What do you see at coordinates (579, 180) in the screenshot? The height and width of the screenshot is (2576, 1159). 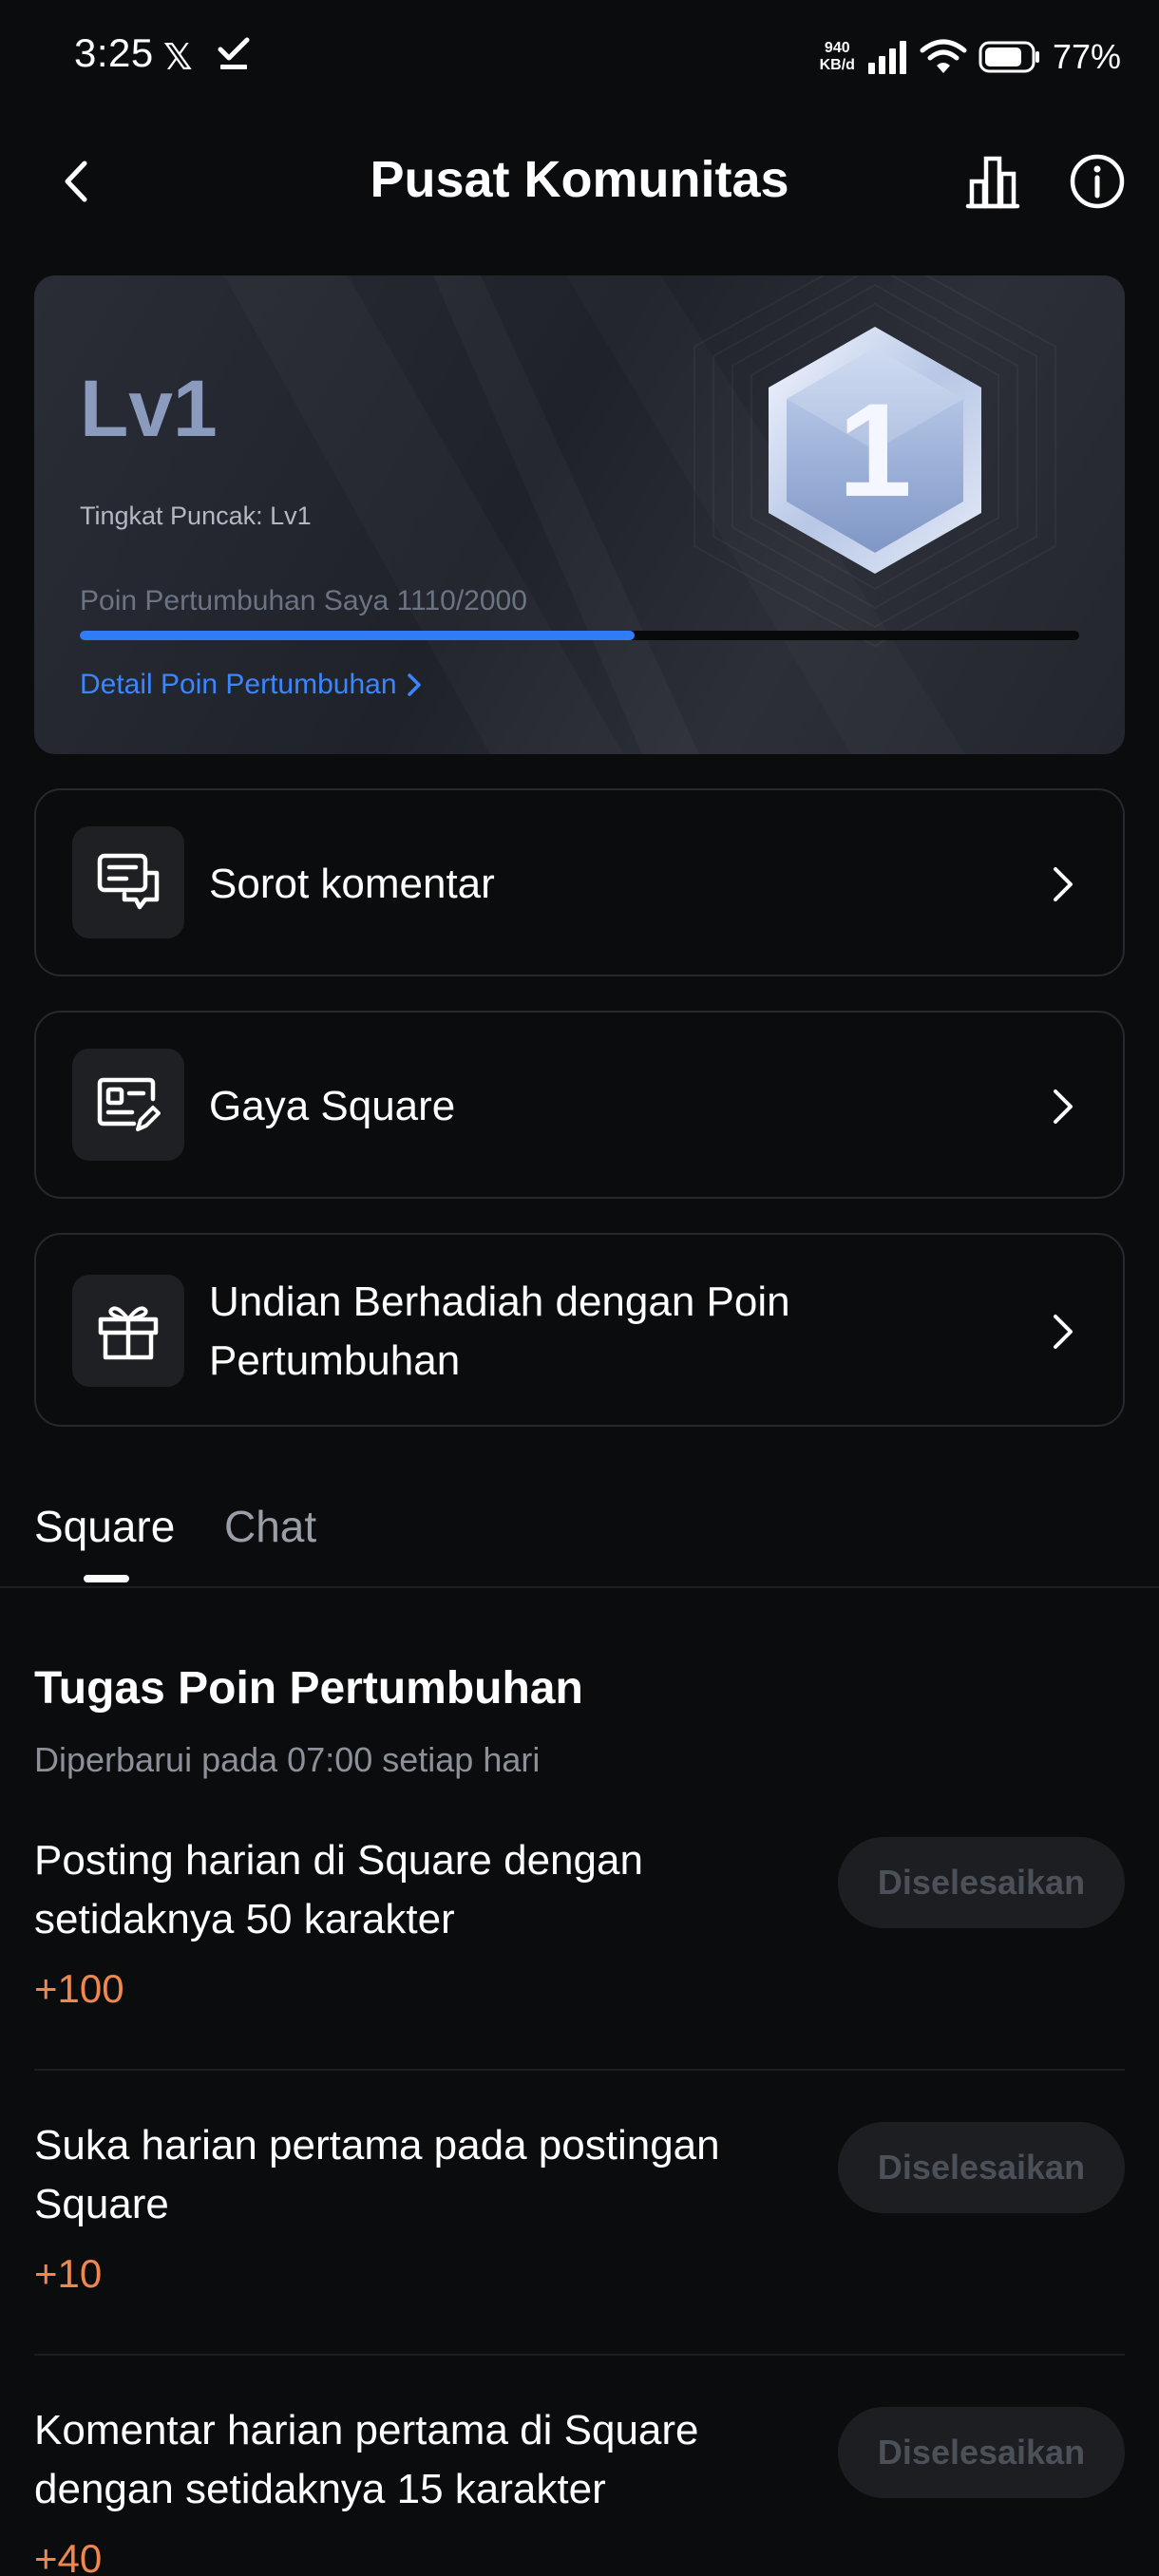 I see `top-navigation: Pusat Komunitas` at bounding box center [579, 180].